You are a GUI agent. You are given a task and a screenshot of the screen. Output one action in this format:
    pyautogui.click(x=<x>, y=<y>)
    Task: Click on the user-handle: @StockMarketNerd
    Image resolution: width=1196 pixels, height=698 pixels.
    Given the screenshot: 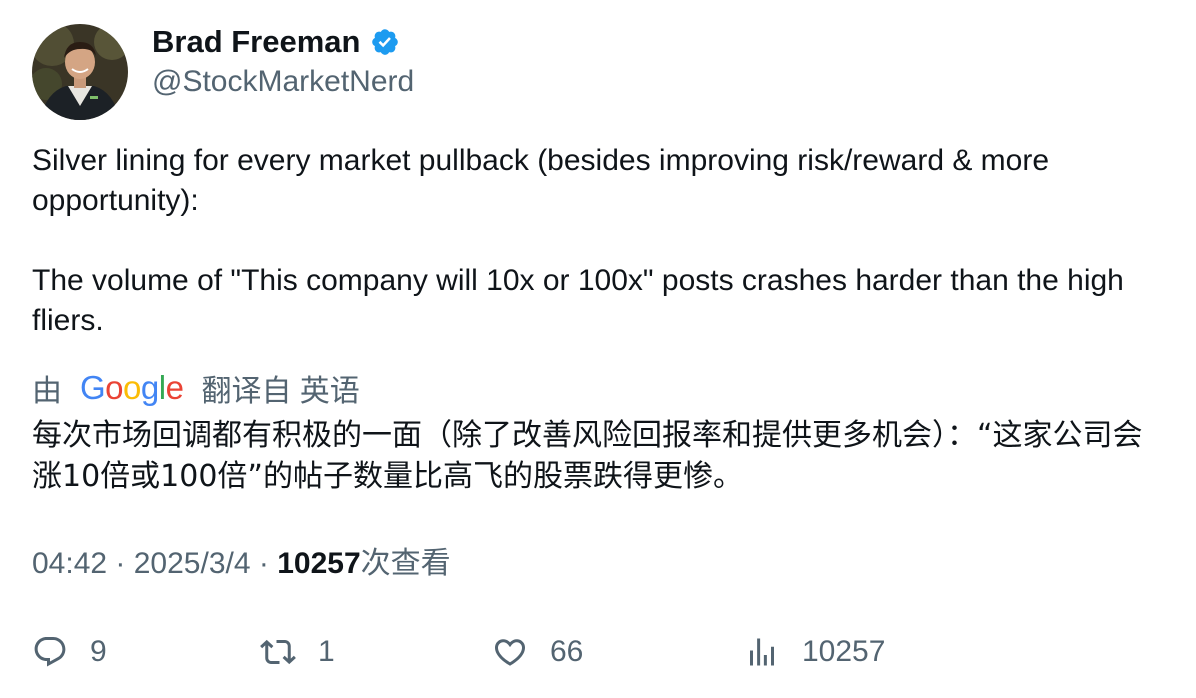 What is the action you would take?
    pyautogui.click(x=283, y=82)
    